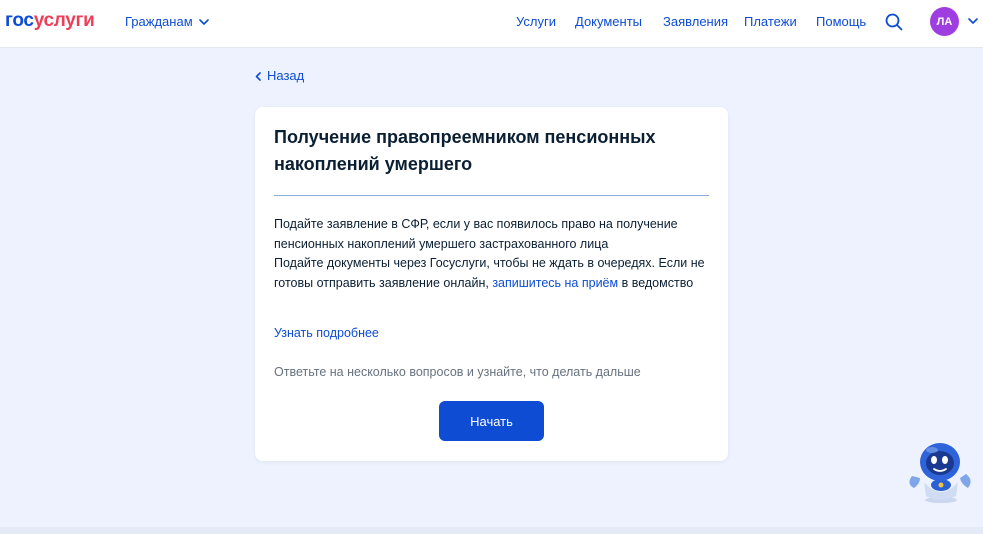 The image size is (983, 534). Describe the element at coordinates (491, 421) in the screenshot. I see `start-button: Начать` at that location.